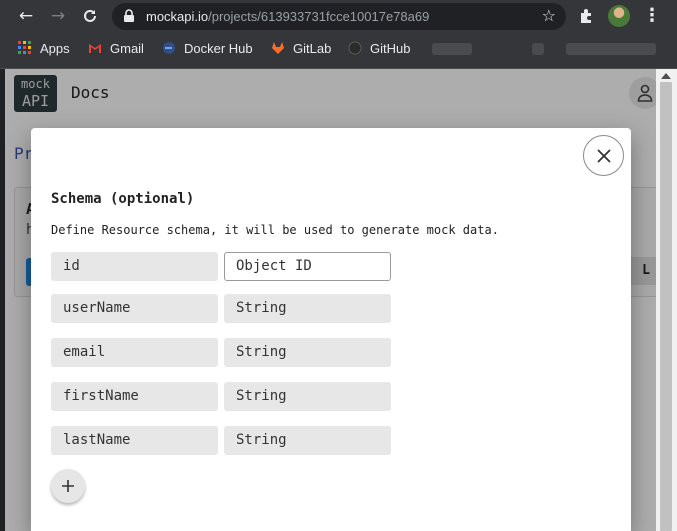 The width and height of the screenshot is (677, 531). What do you see at coordinates (587, 16) in the screenshot?
I see `extensions-icon` at bounding box center [587, 16].